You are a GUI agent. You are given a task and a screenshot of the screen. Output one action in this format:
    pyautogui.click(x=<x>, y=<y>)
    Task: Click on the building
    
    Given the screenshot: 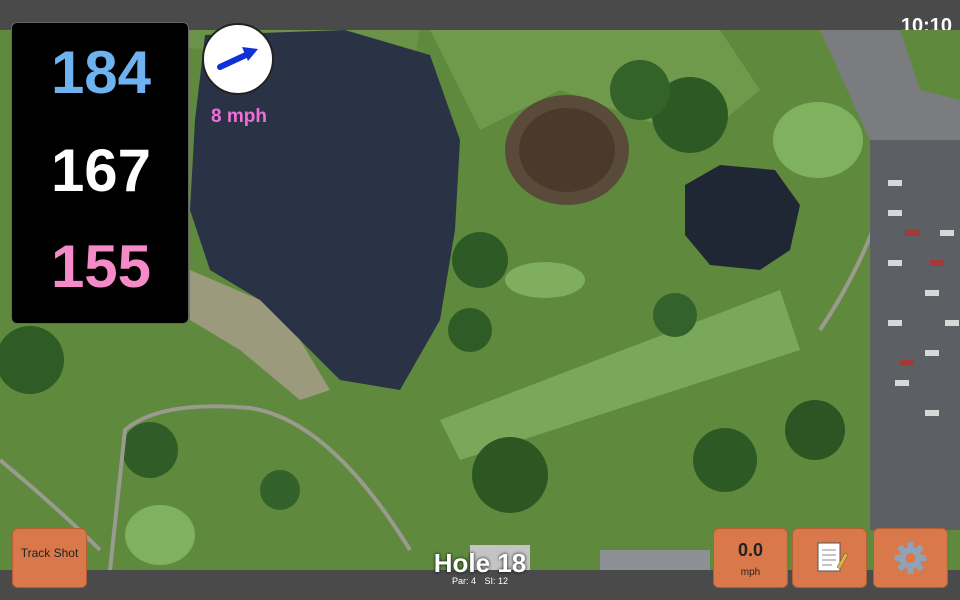 What is the action you would take?
    pyautogui.click(x=655, y=560)
    